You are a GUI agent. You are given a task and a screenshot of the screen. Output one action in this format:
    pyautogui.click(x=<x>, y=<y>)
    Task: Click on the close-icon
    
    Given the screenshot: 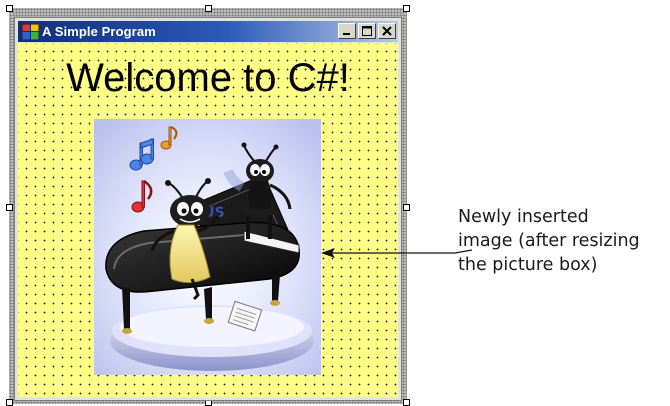 What is the action you would take?
    pyautogui.click(x=387, y=31)
    